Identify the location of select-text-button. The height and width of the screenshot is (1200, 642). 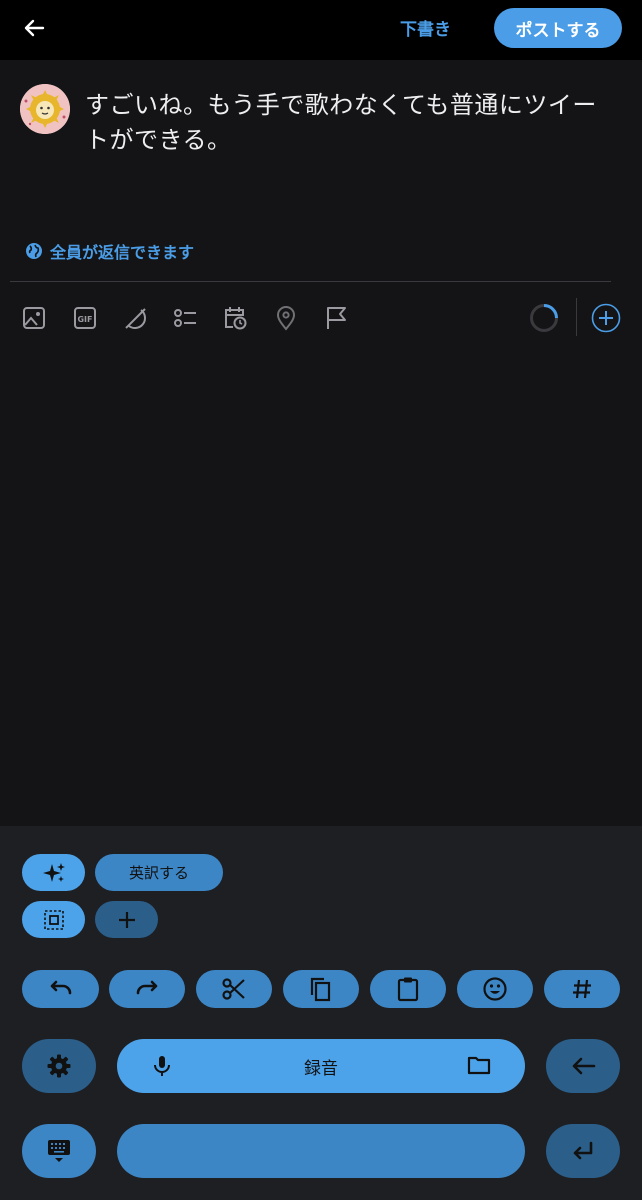
(53, 919).